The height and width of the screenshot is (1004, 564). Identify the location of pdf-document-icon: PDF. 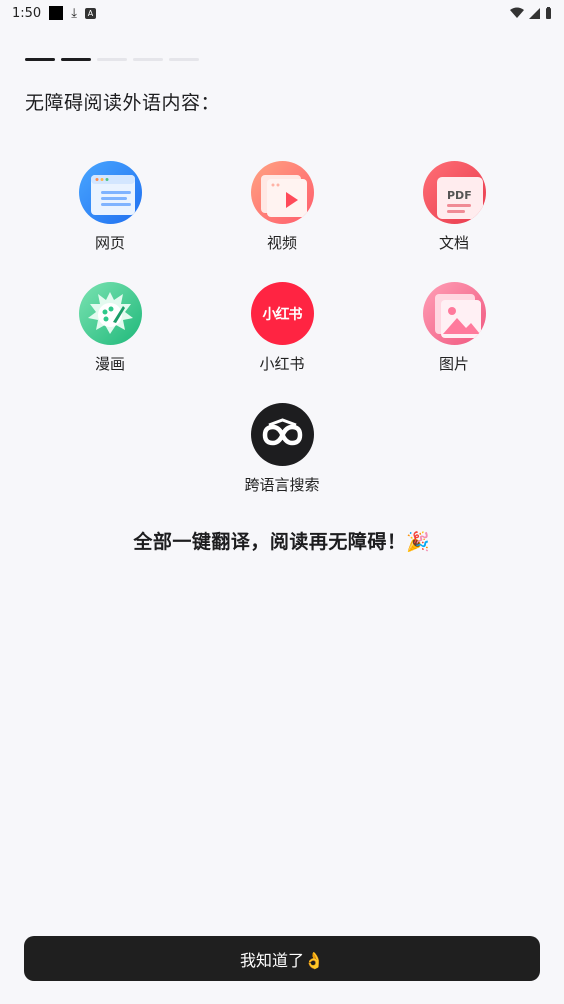
(454, 192).